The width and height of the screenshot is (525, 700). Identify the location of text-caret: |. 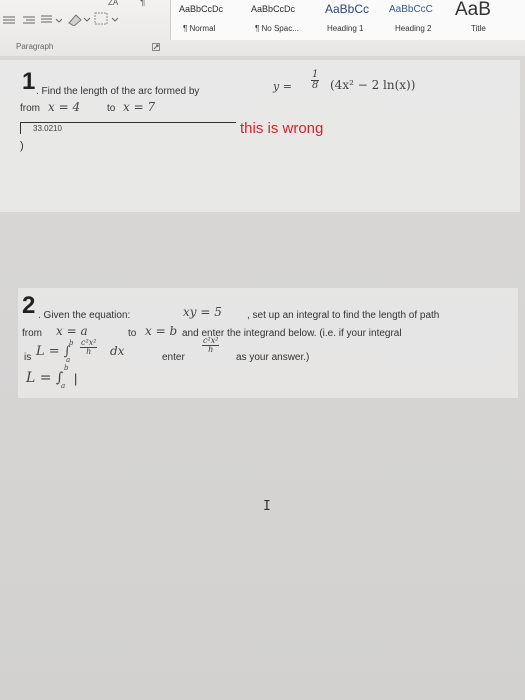
(76, 378).